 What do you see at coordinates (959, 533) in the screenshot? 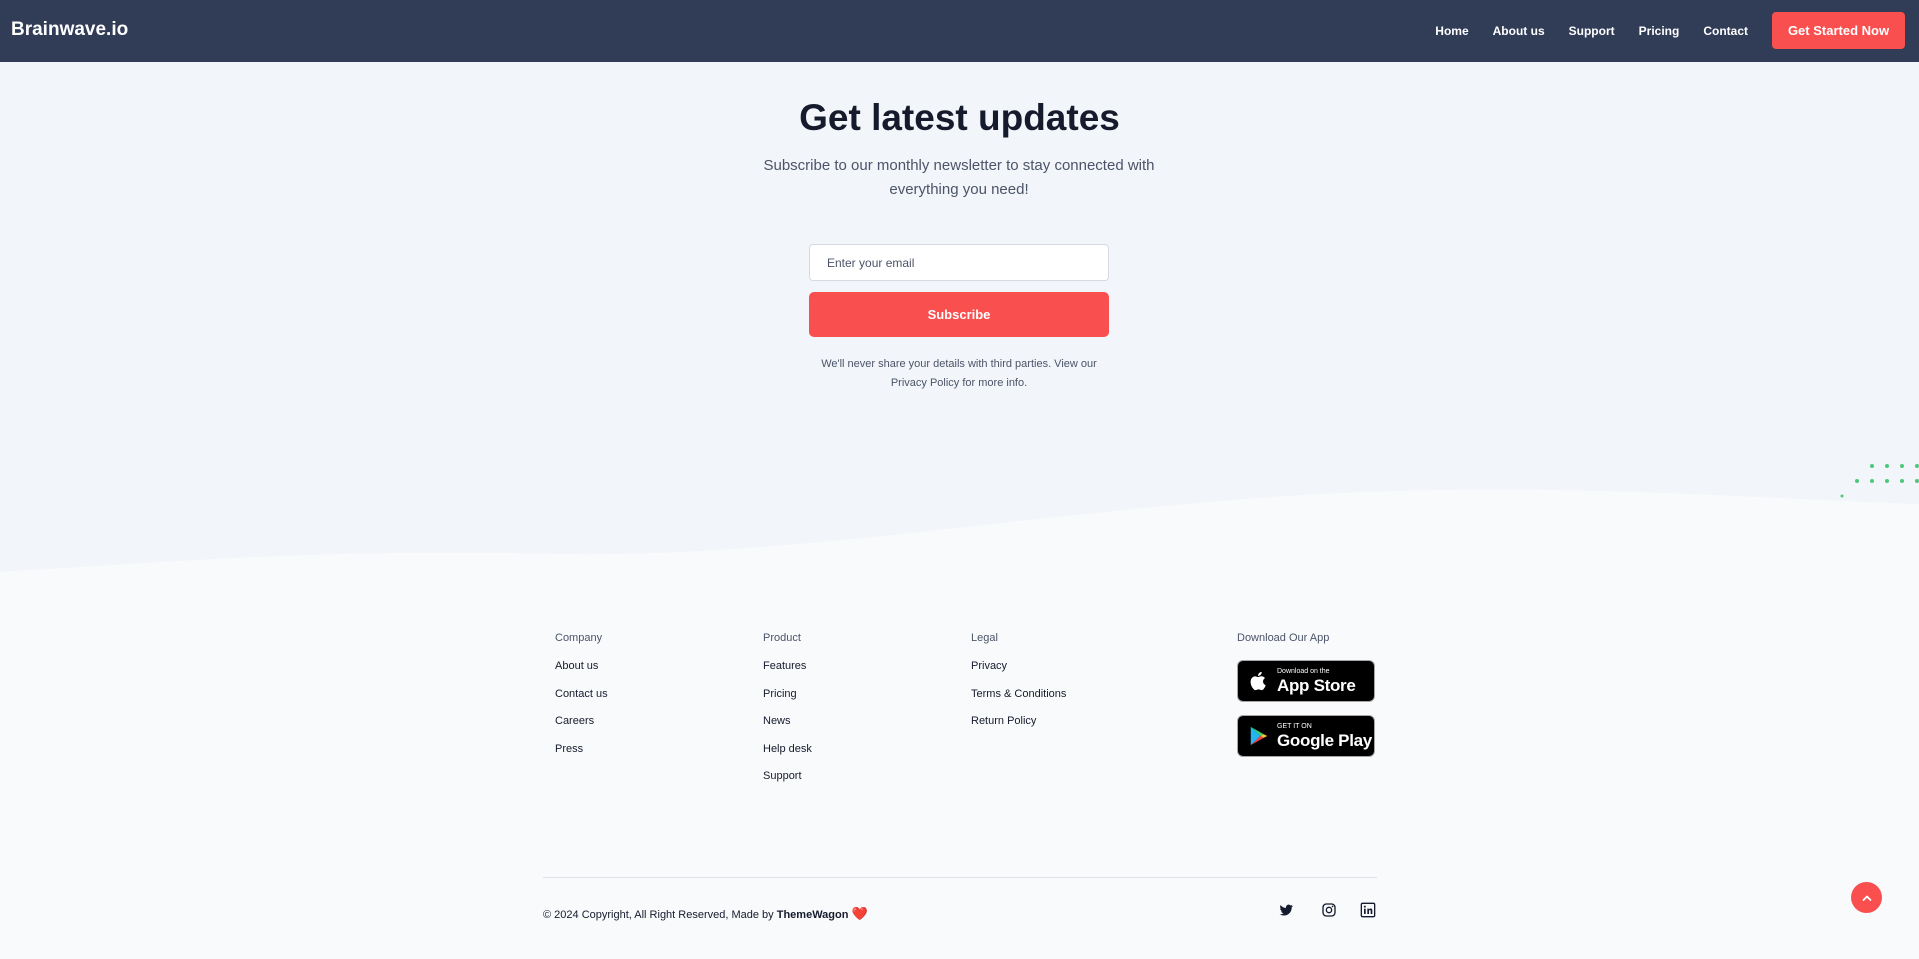
I see `wave-divider` at bounding box center [959, 533].